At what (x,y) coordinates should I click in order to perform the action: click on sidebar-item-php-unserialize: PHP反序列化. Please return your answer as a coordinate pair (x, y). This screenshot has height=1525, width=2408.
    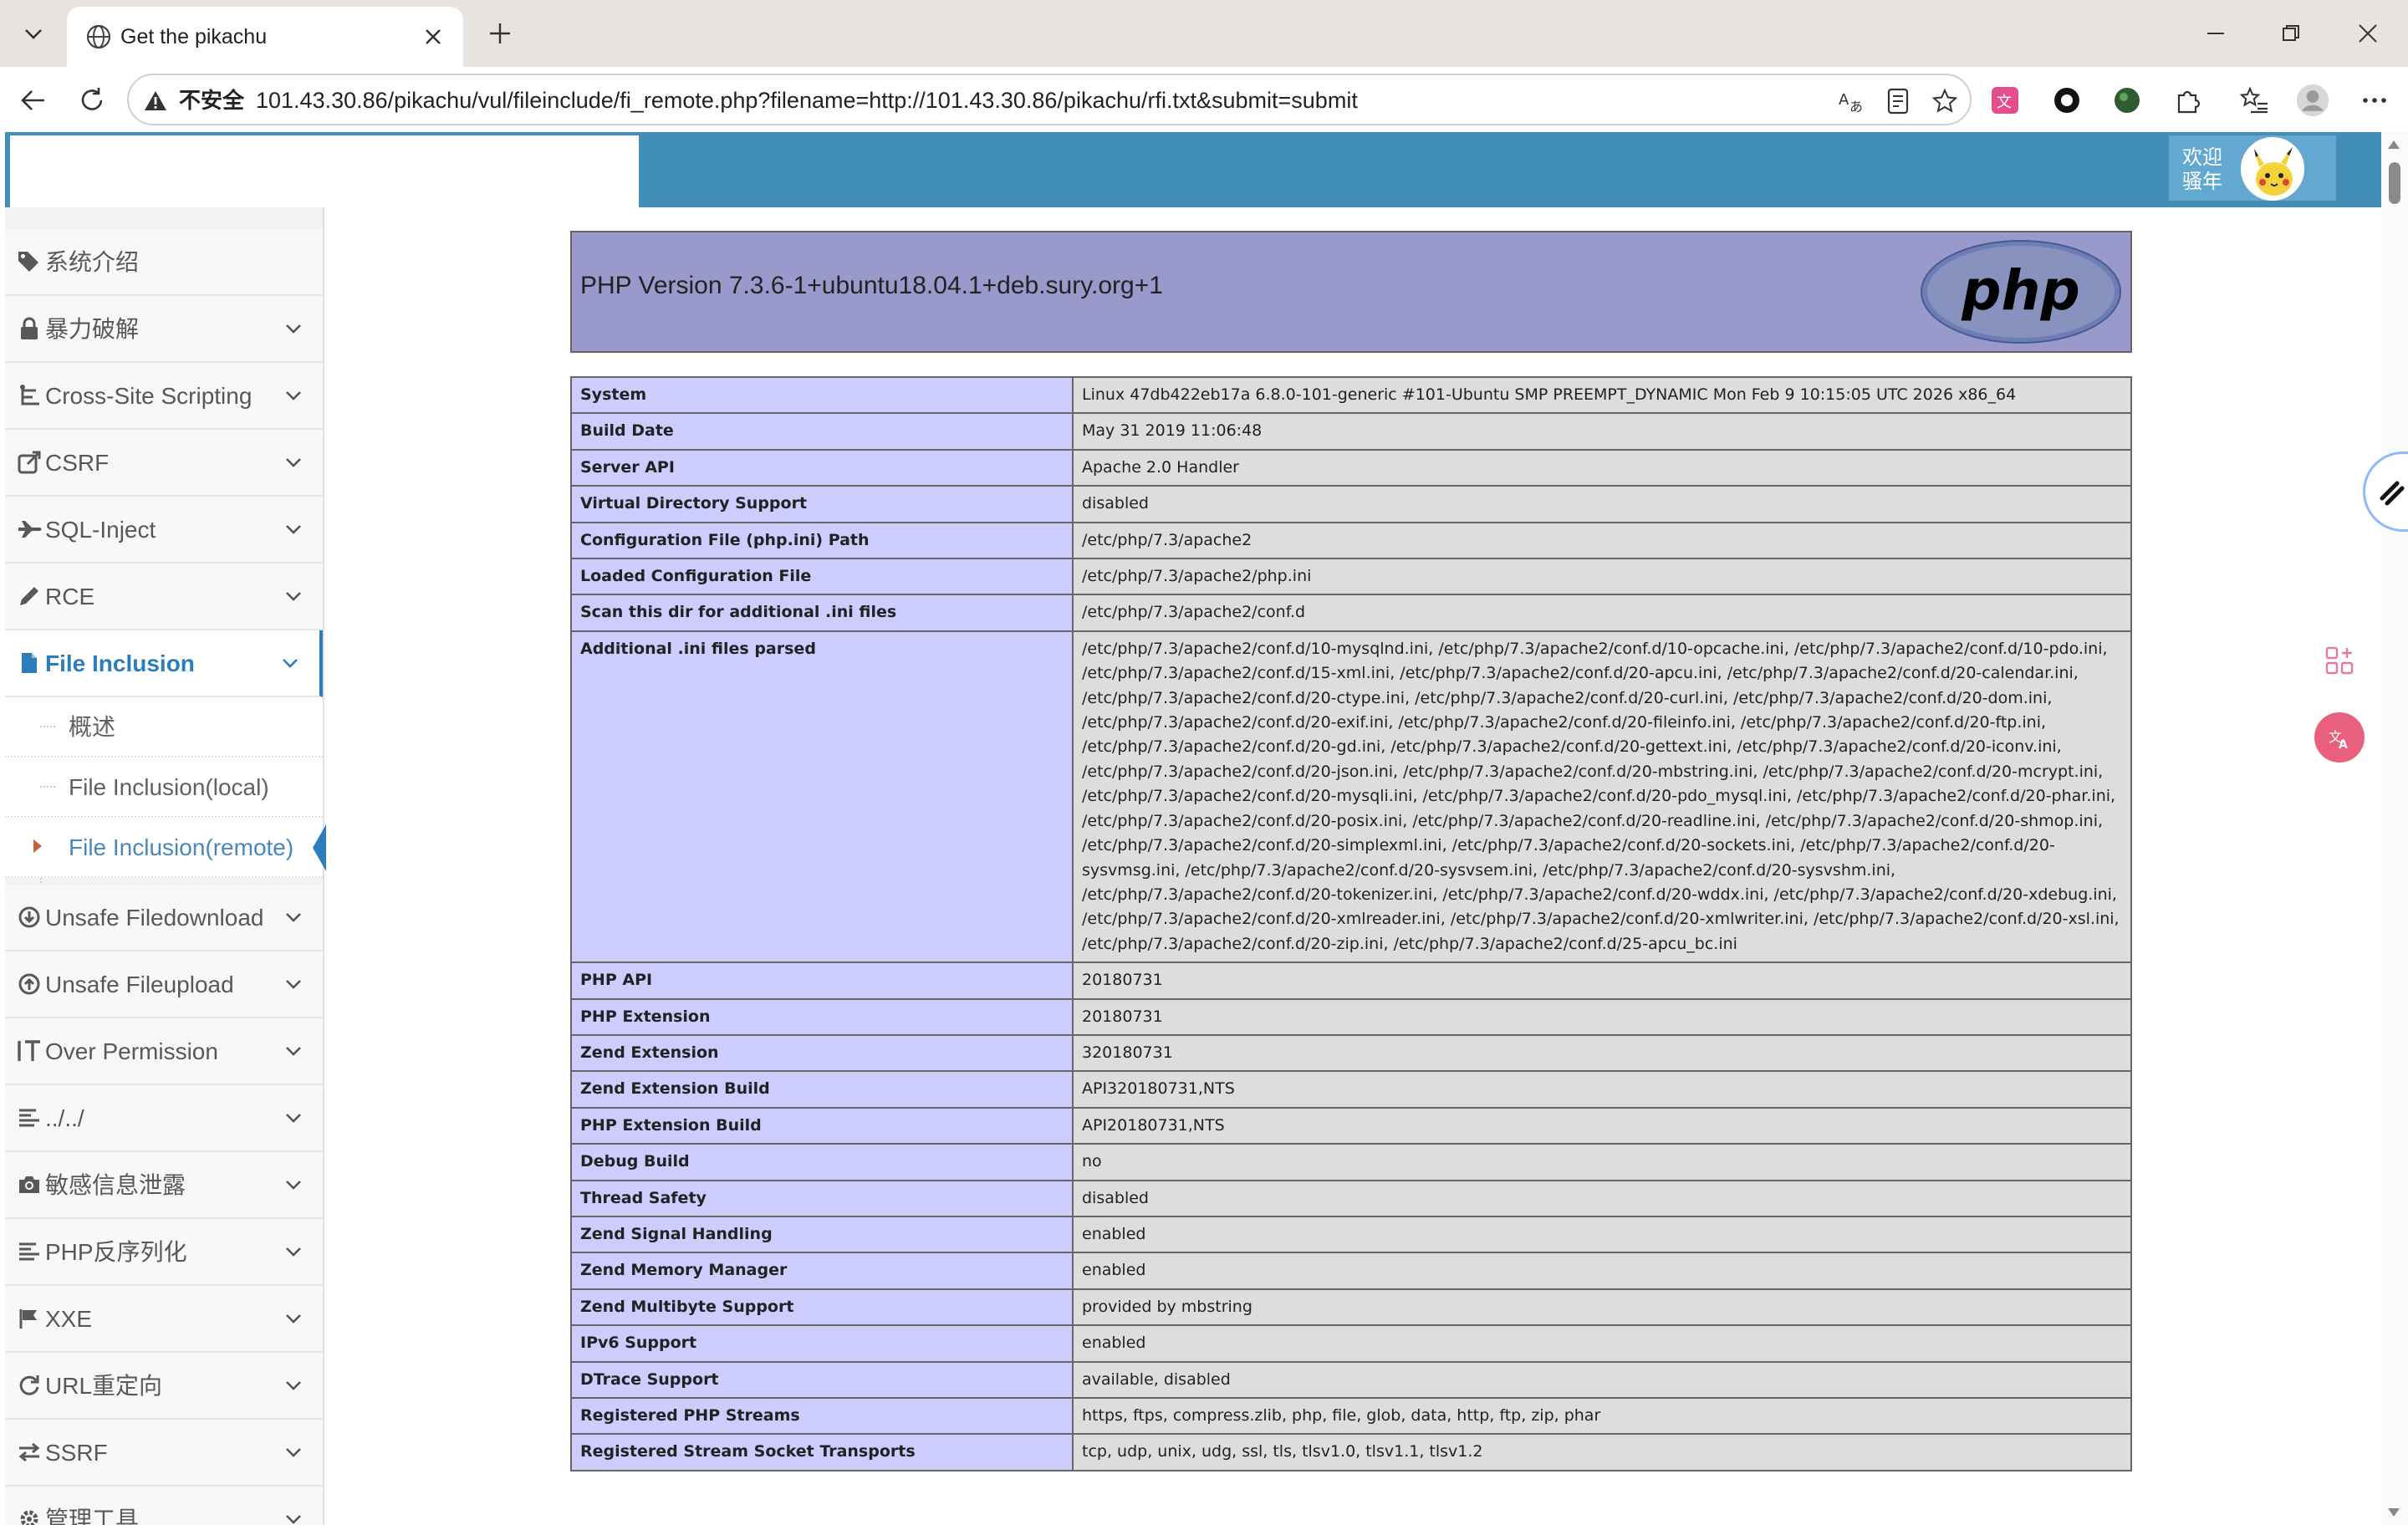
    Looking at the image, I should click on (164, 1252).